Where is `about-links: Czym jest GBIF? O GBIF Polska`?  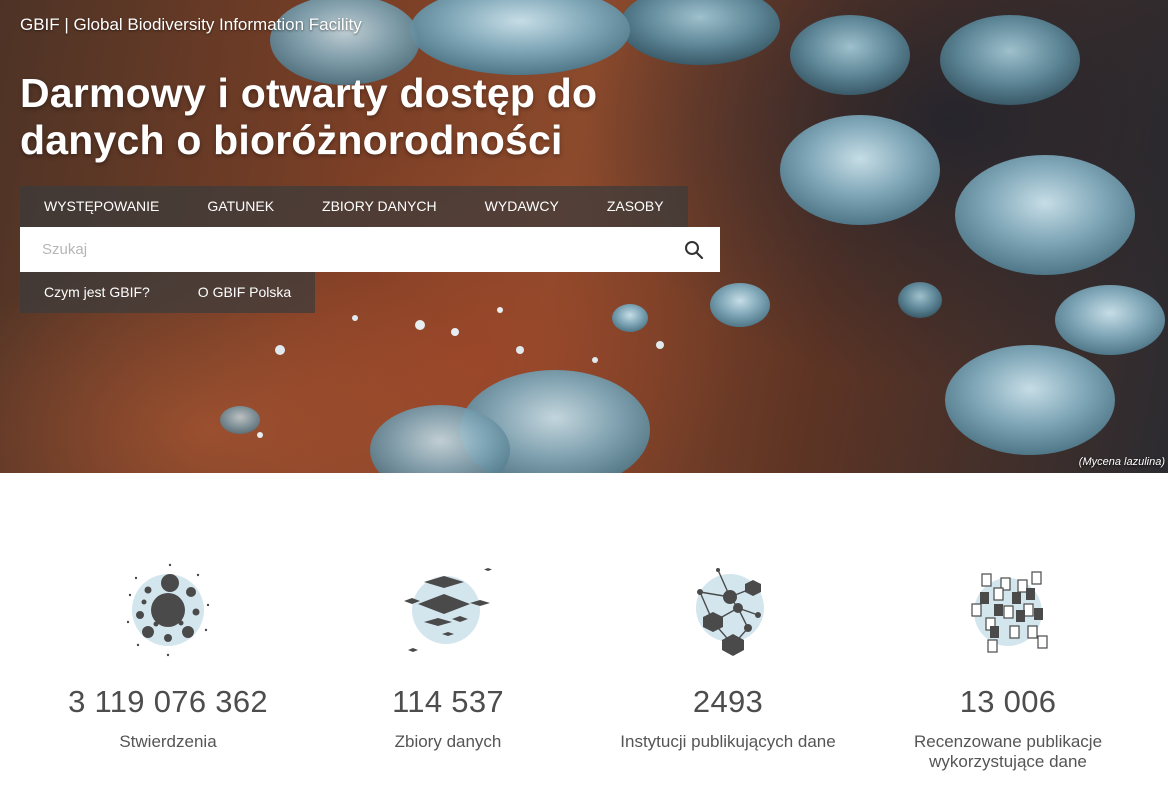 about-links: Czym jest GBIF? O GBIF Polska is located at coordinates (168, 292).